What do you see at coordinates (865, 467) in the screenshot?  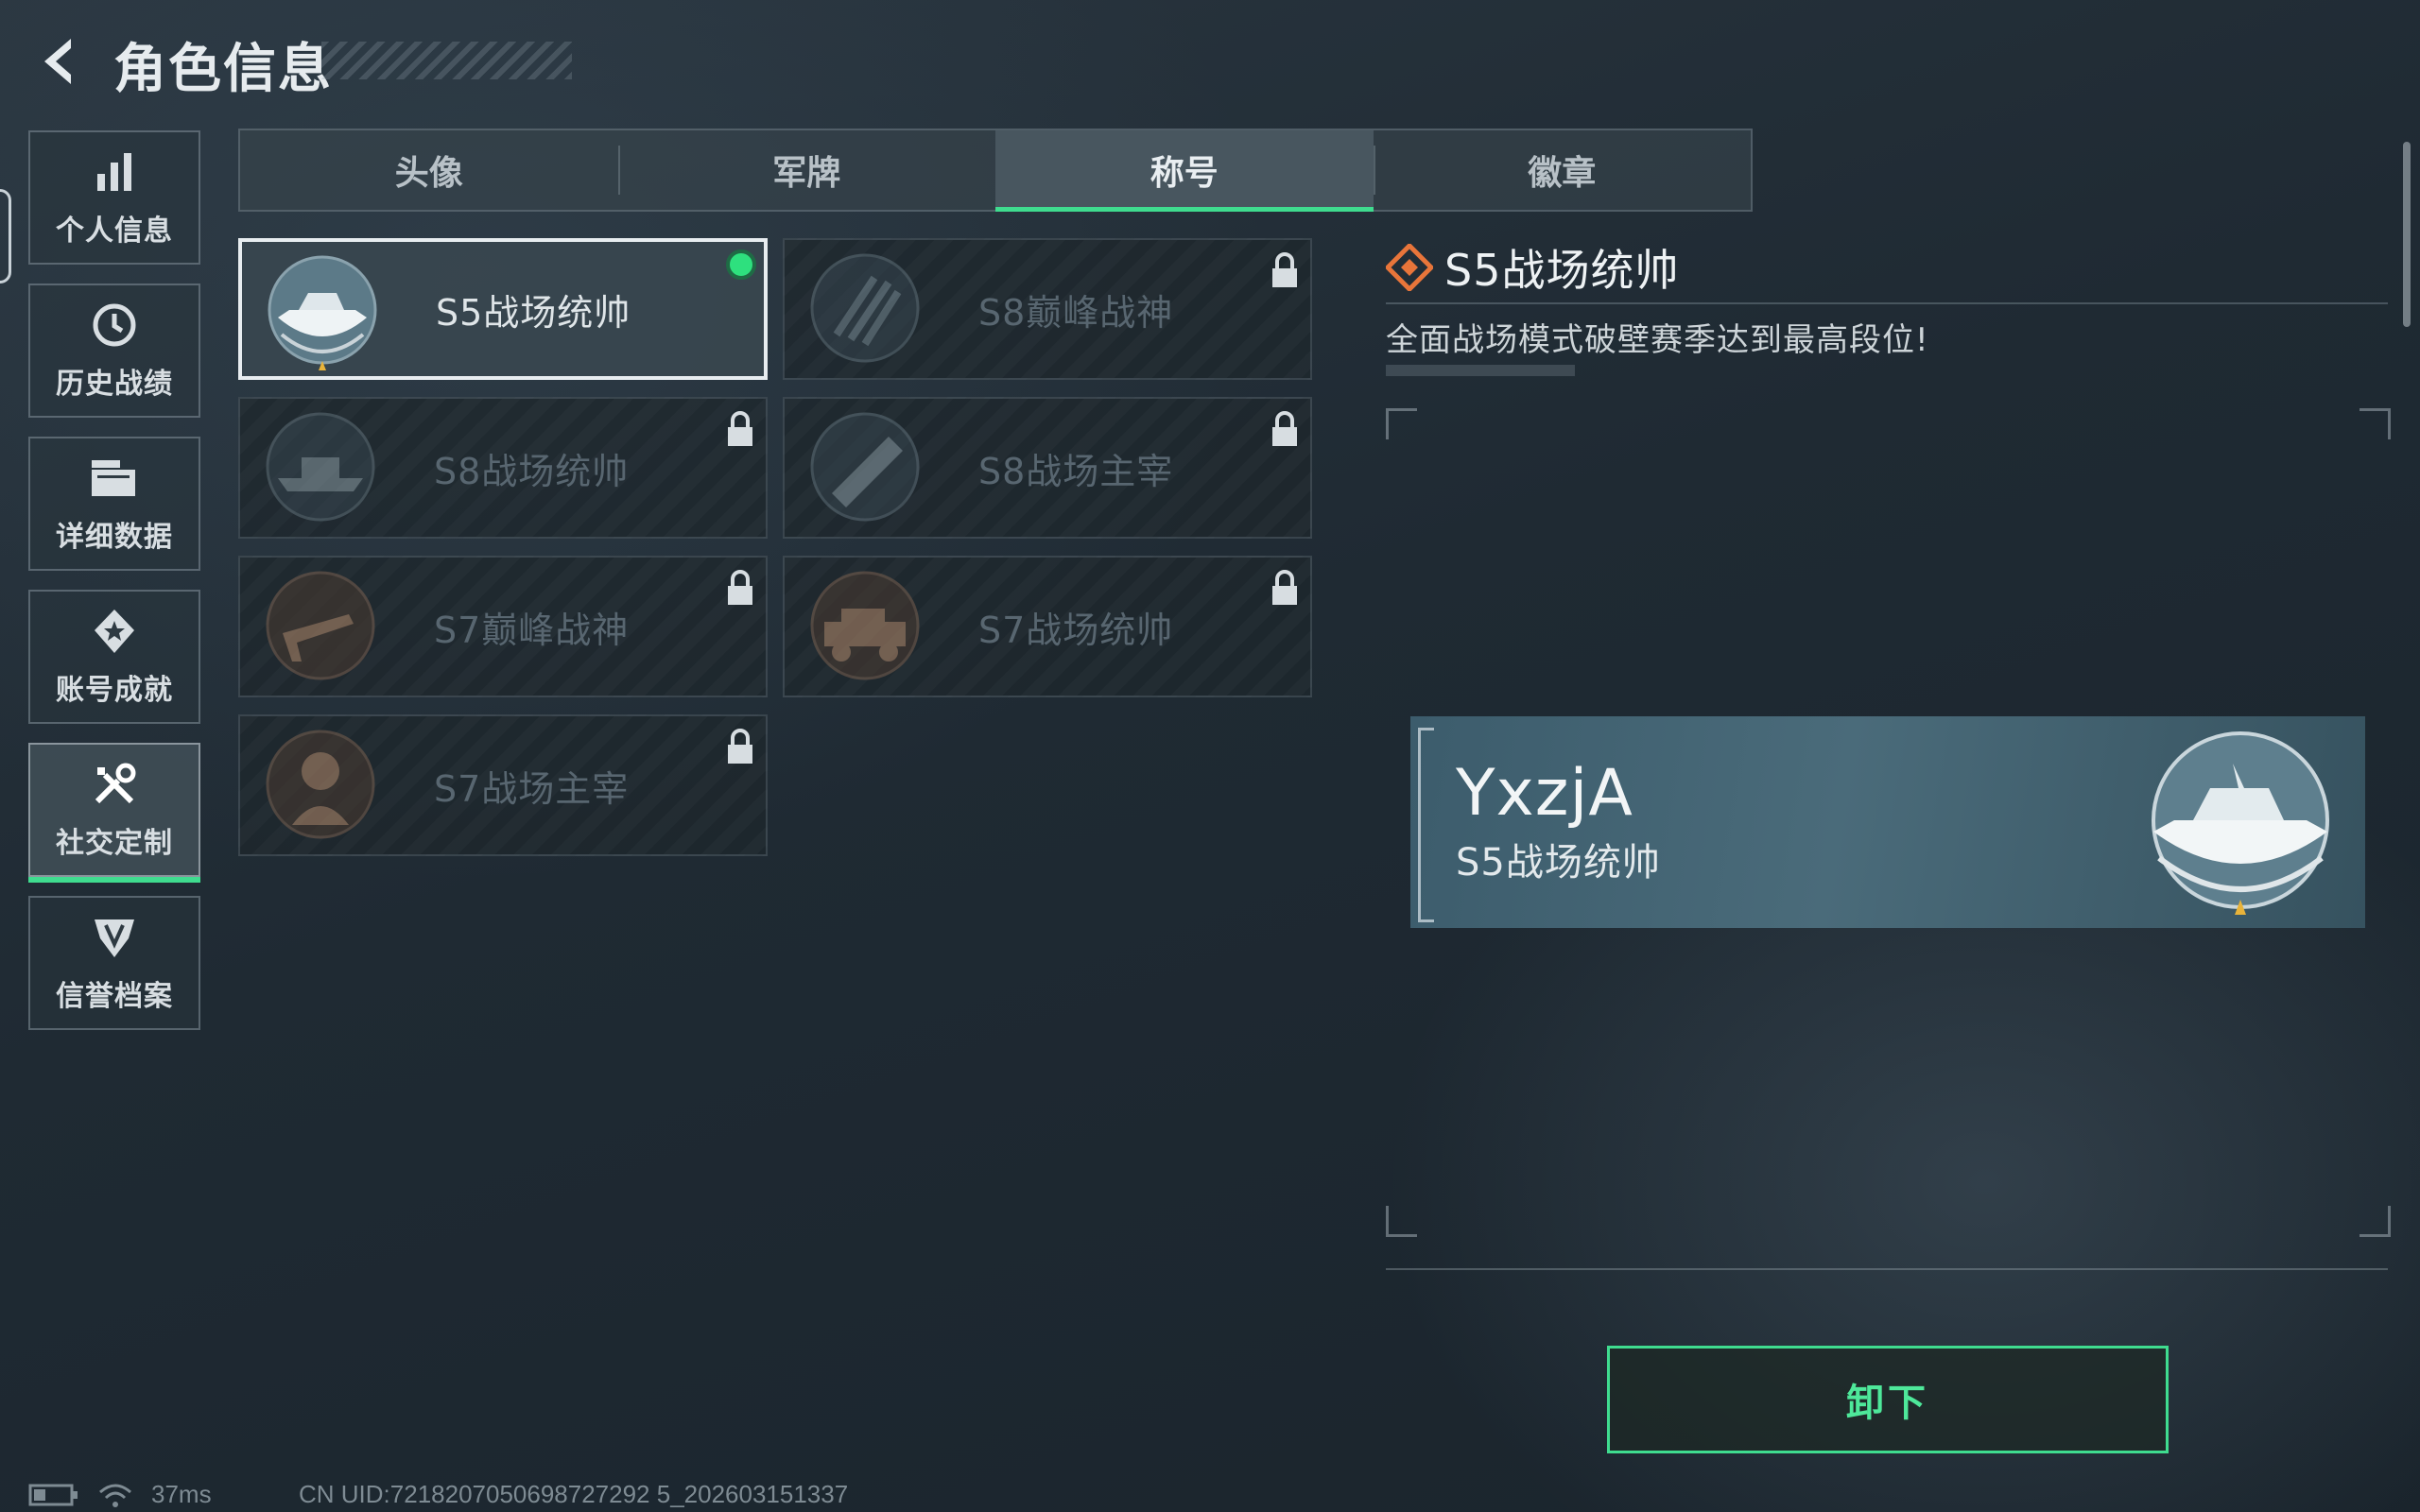 I see `rocket-launcher-emblem-icon` at bounding box center [865, 467].